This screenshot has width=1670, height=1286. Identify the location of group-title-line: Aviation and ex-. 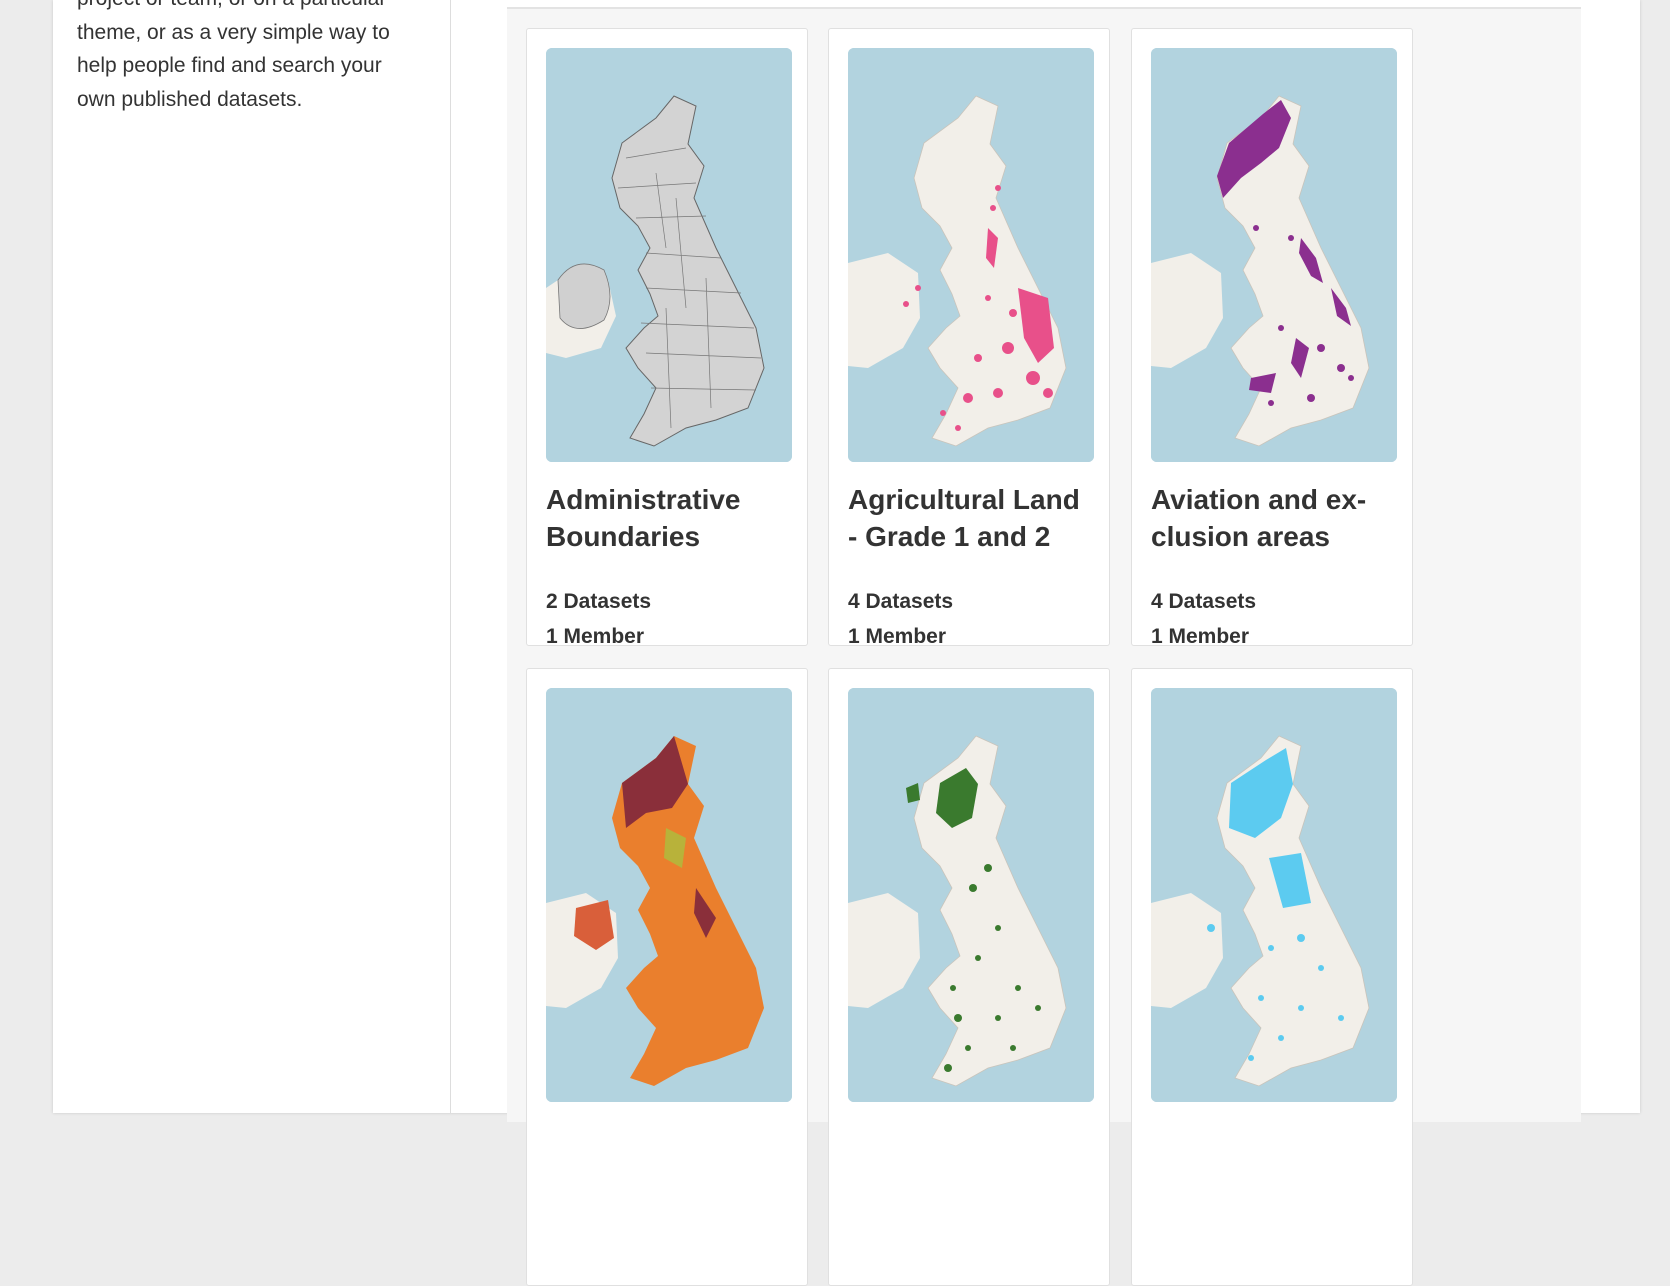
(1259, 499).